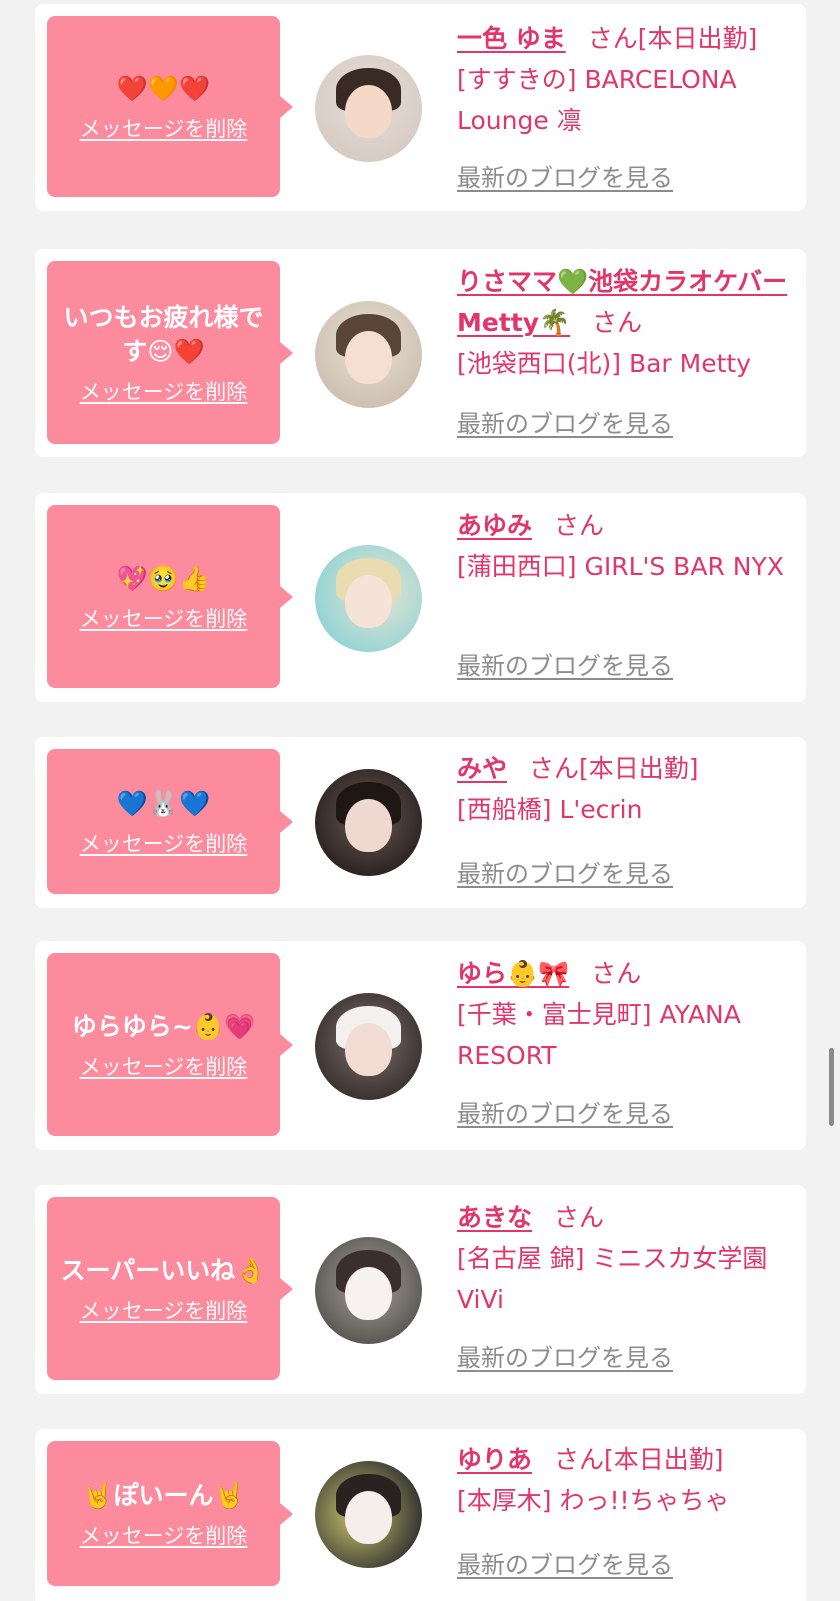  I want to click on message-bubble: 💖🥹👍 メッセージを削除, so click(170, 596).